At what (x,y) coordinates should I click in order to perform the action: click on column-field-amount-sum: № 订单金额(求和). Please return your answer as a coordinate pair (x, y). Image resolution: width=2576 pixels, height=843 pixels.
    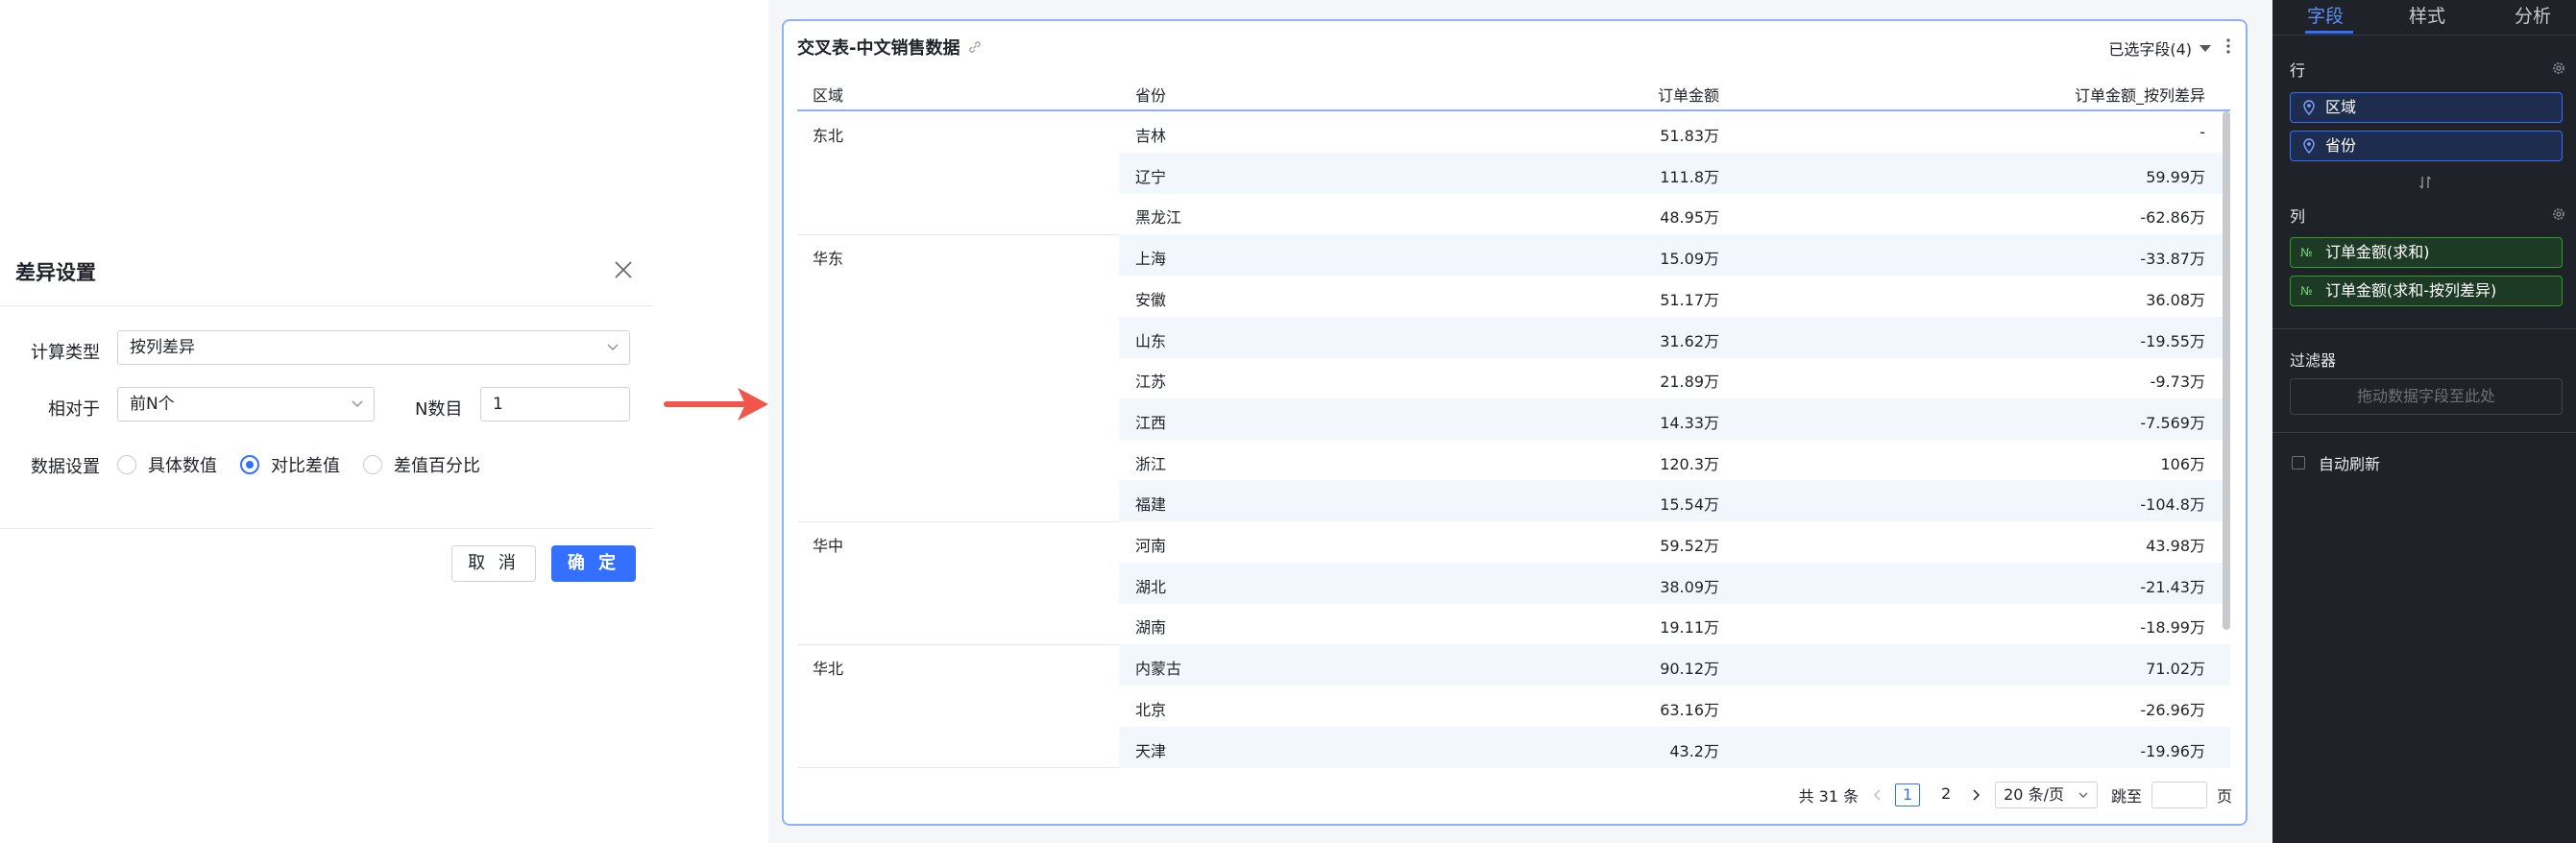
    Looking at the image, I should click on (2426, 252).